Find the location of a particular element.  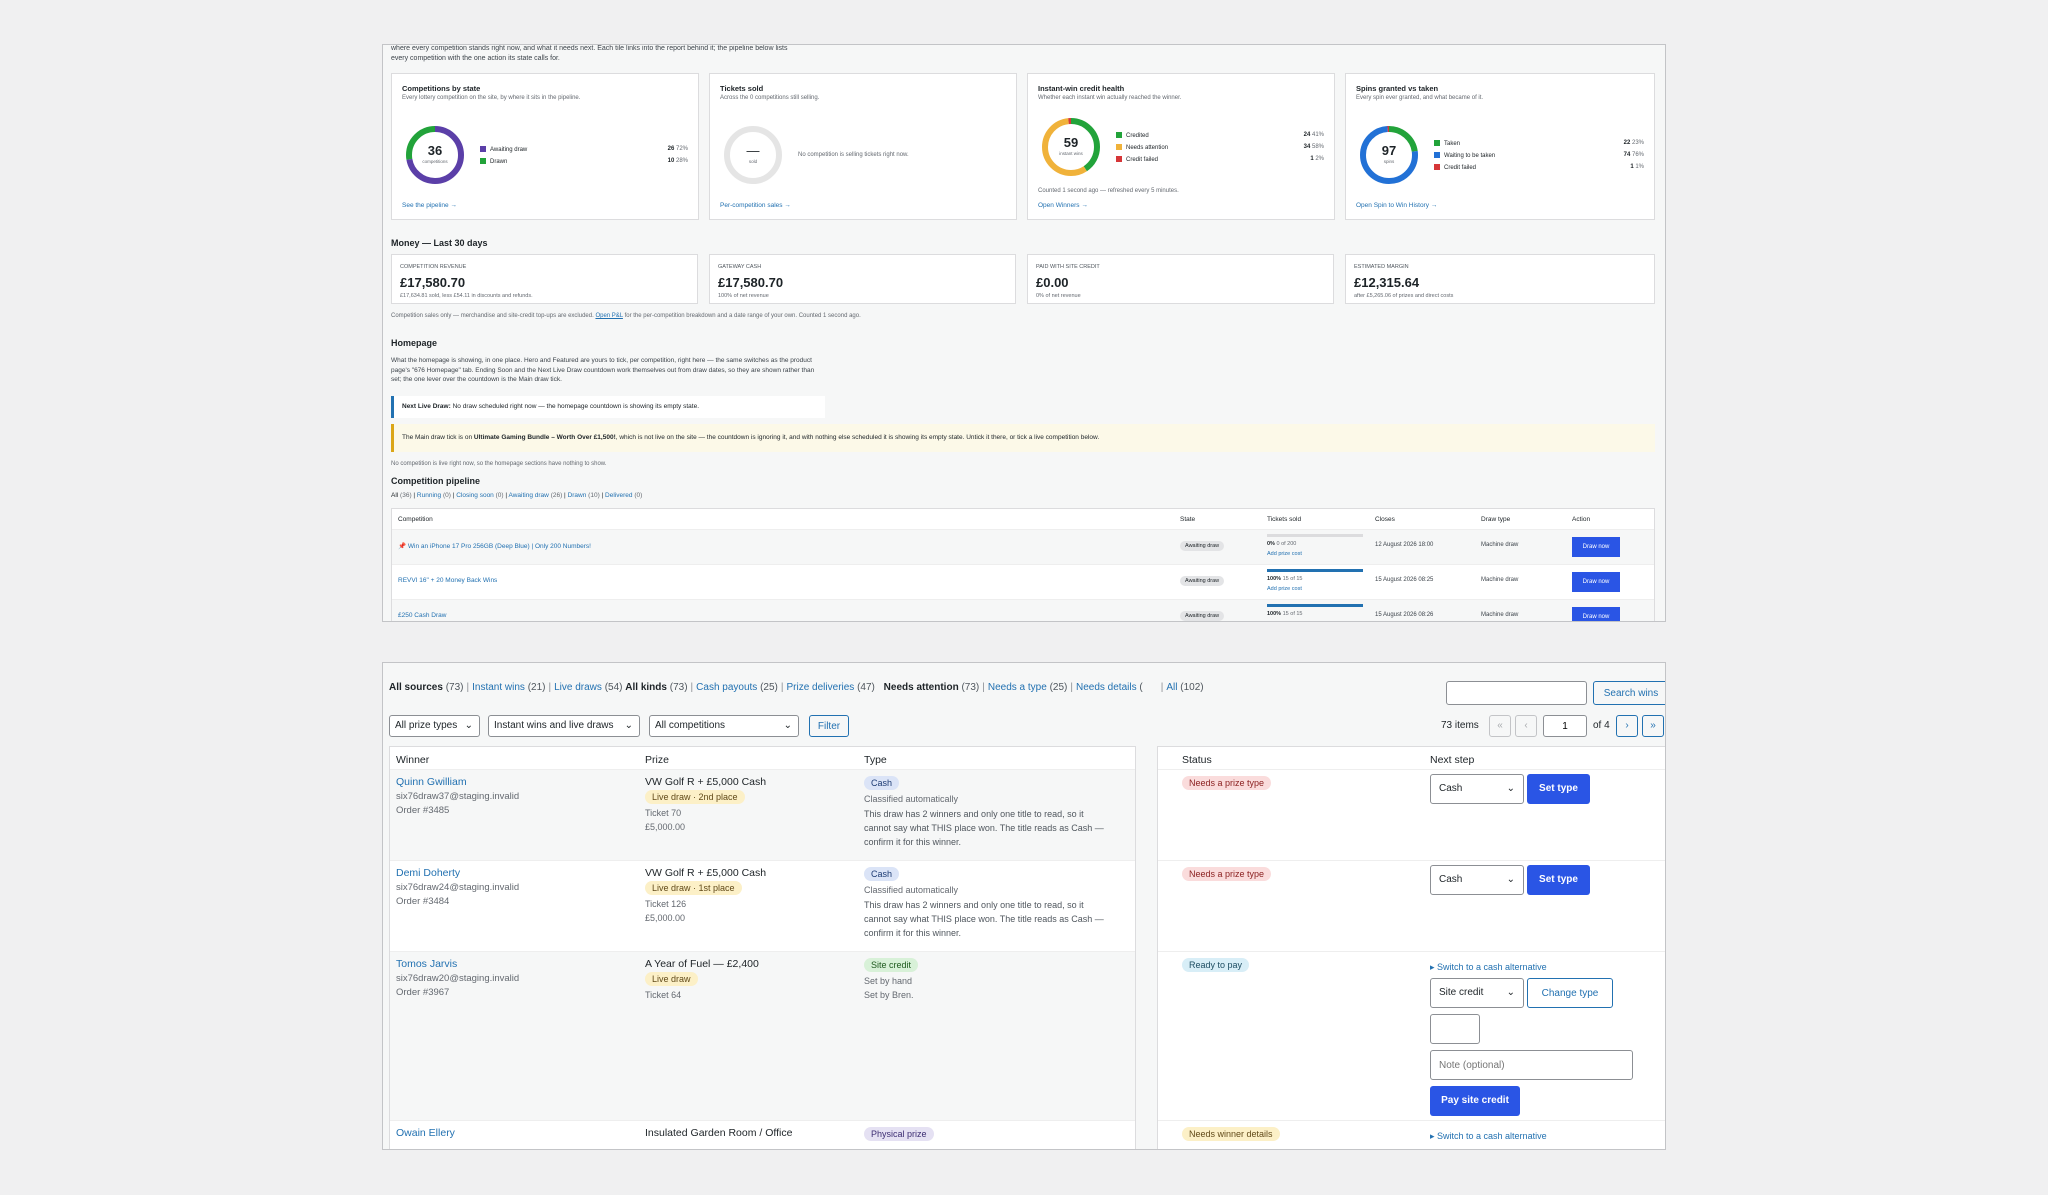

legend-credit-failed: Credit failed 1 2% is located at coordinates (1220, 161).